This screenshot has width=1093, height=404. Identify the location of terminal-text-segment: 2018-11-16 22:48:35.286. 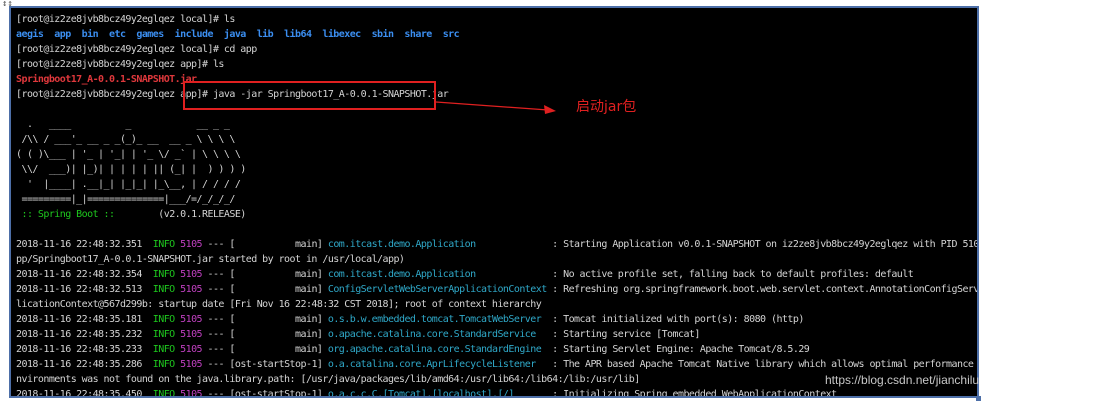
(84, 364).